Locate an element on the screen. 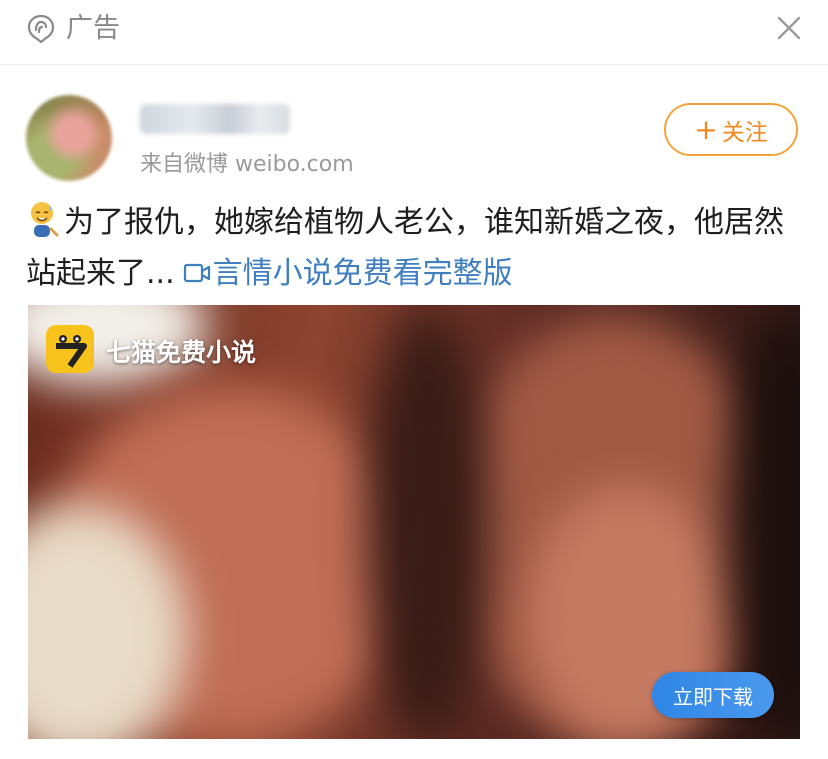  video-icon is located at coordinates (196, 273).